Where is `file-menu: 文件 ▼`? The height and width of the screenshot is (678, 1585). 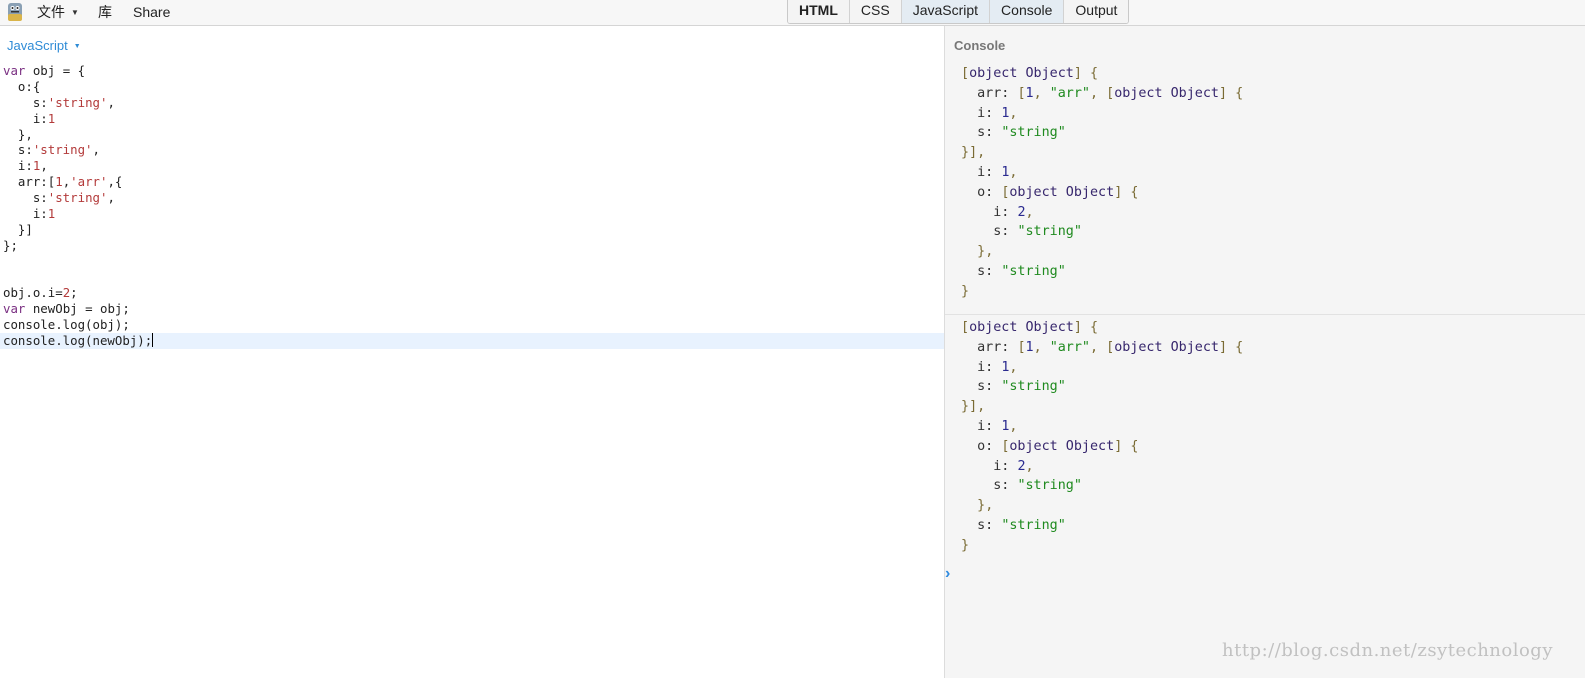 file-menu: 文件 ▼ is located at coordinates (58, 12).